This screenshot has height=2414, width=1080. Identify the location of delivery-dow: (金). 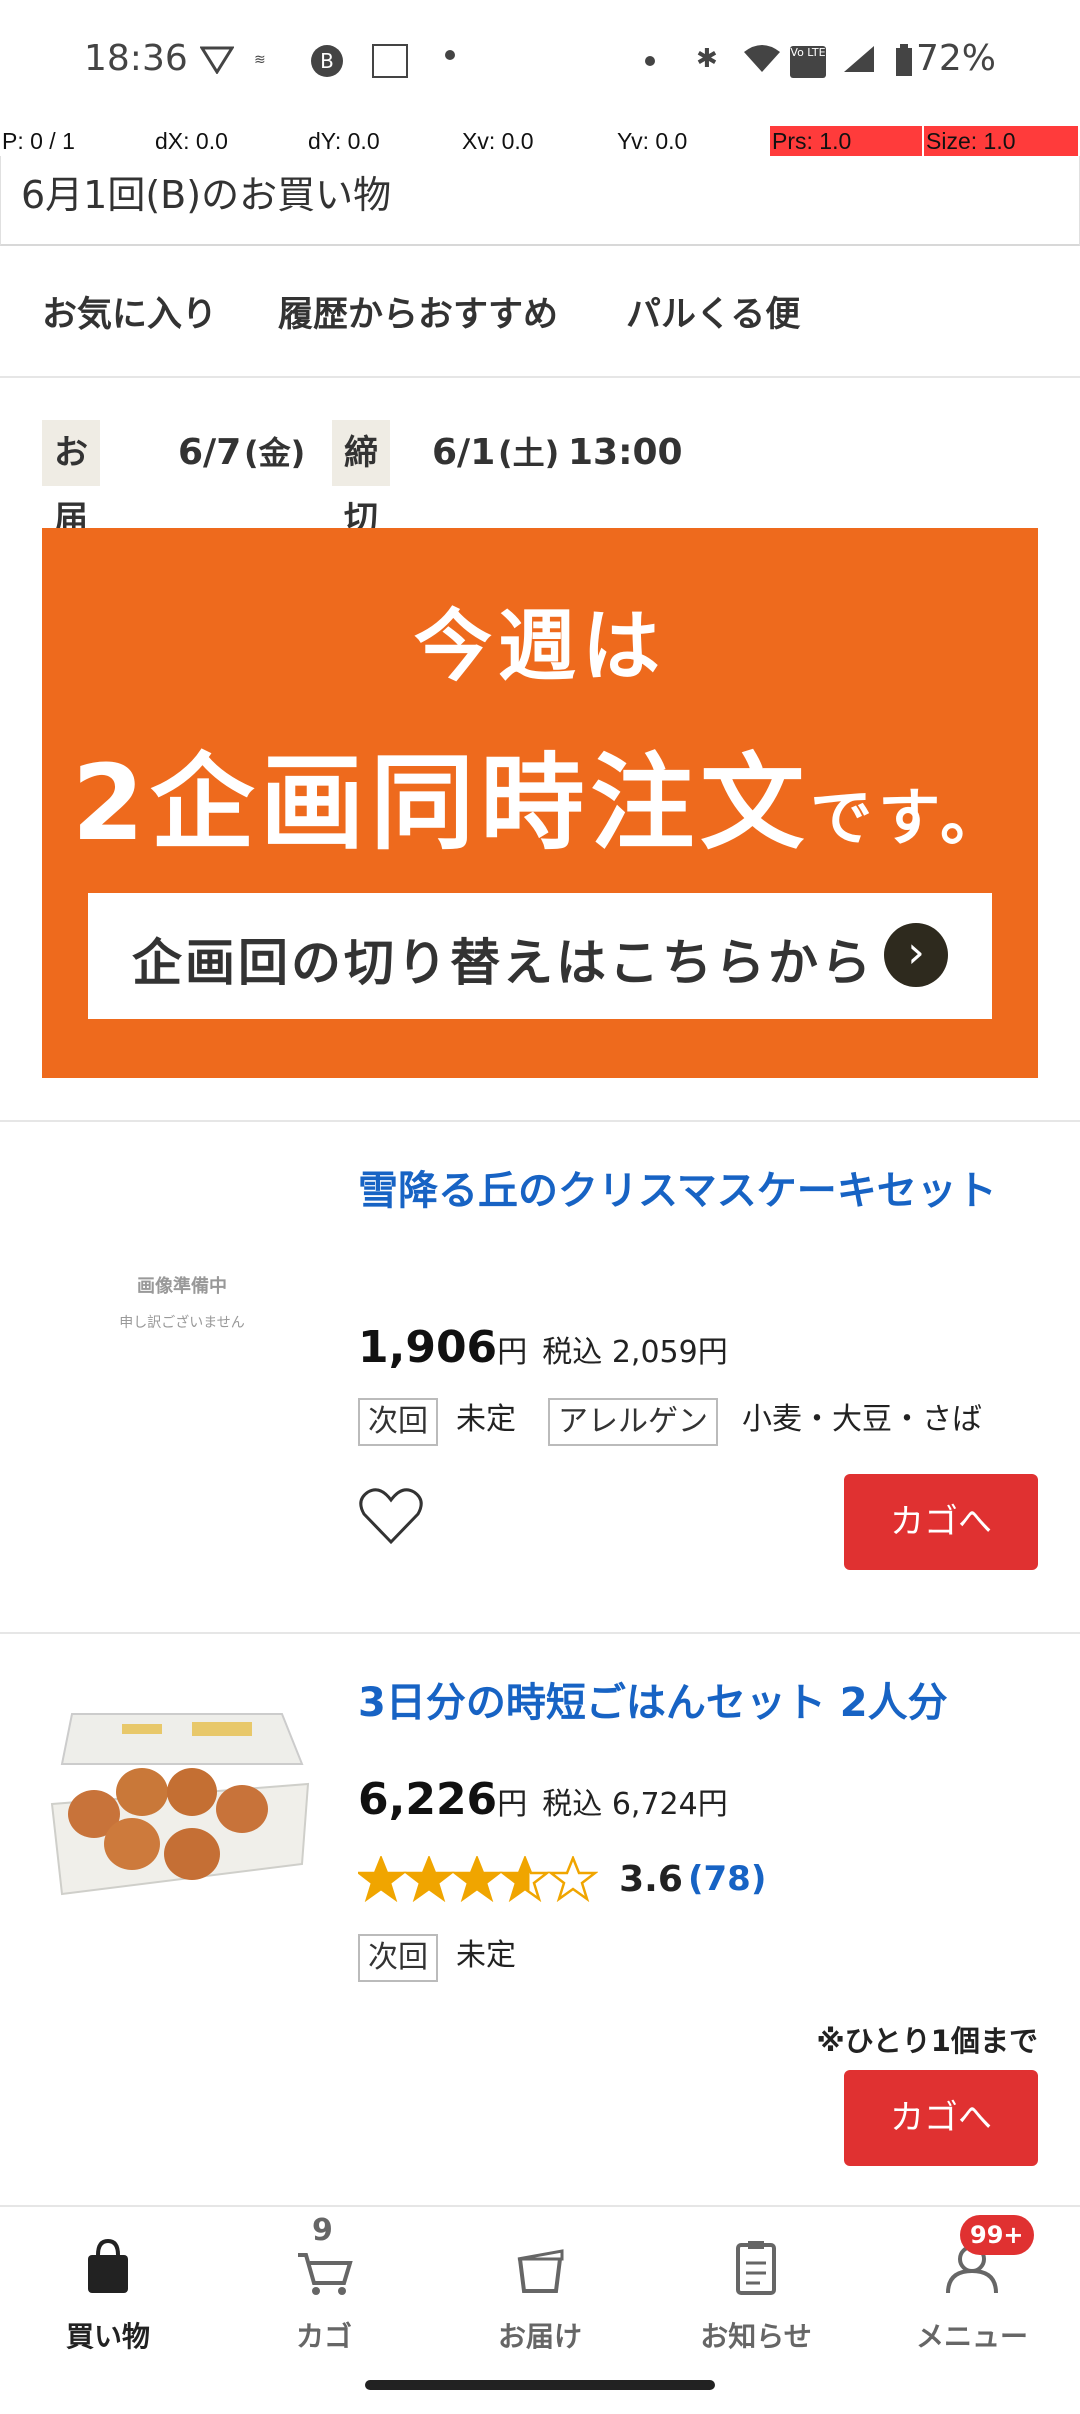
(275, 453).